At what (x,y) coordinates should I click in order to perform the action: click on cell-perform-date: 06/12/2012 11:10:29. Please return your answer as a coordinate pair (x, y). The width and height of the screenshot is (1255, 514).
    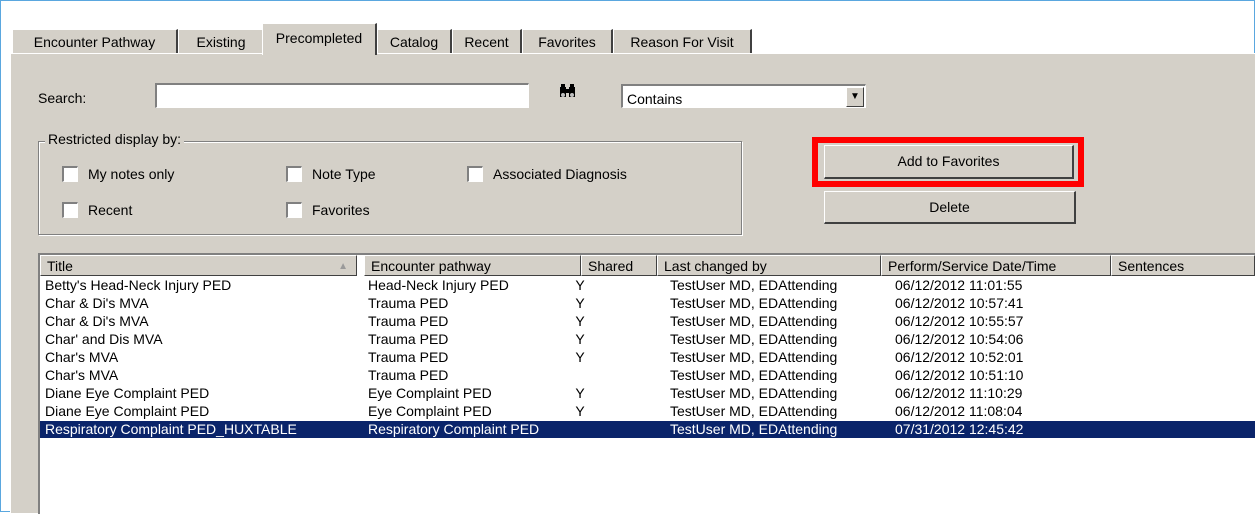
    Looking at the image, I should click on (959, 393).